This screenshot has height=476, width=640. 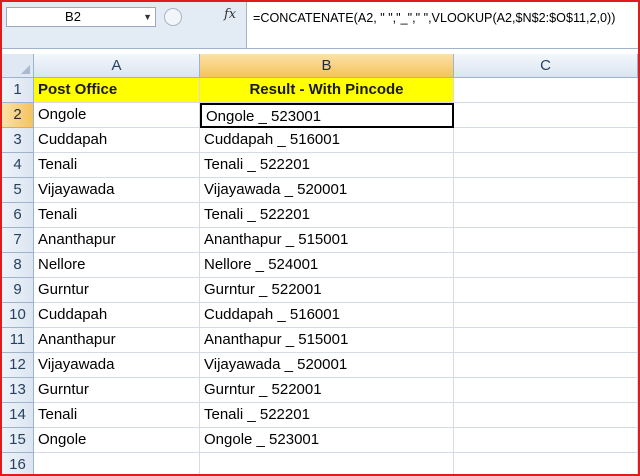 I want to click on row-header-8: 8, so click(x=18, y=265).